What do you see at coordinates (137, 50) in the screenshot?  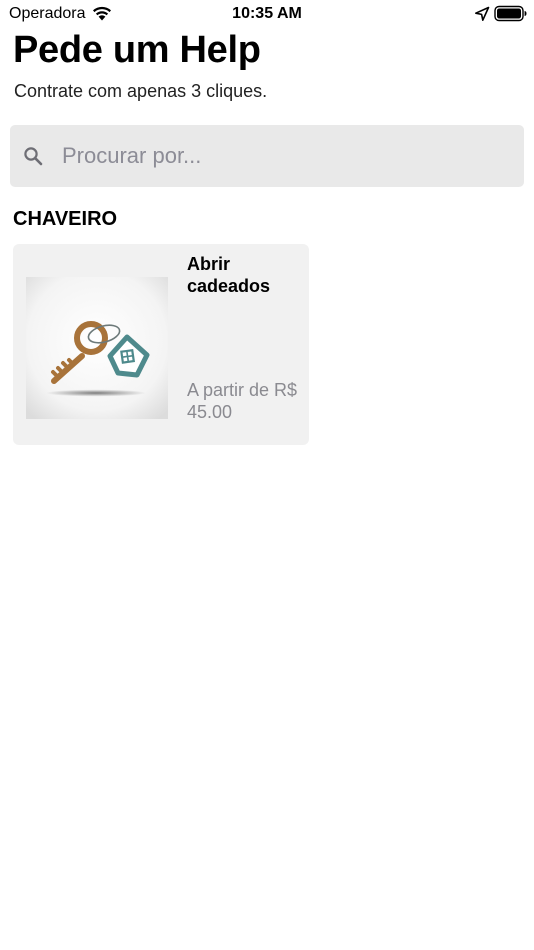 I see `page-title: Pede um Help` at bounding box center [137, 50].